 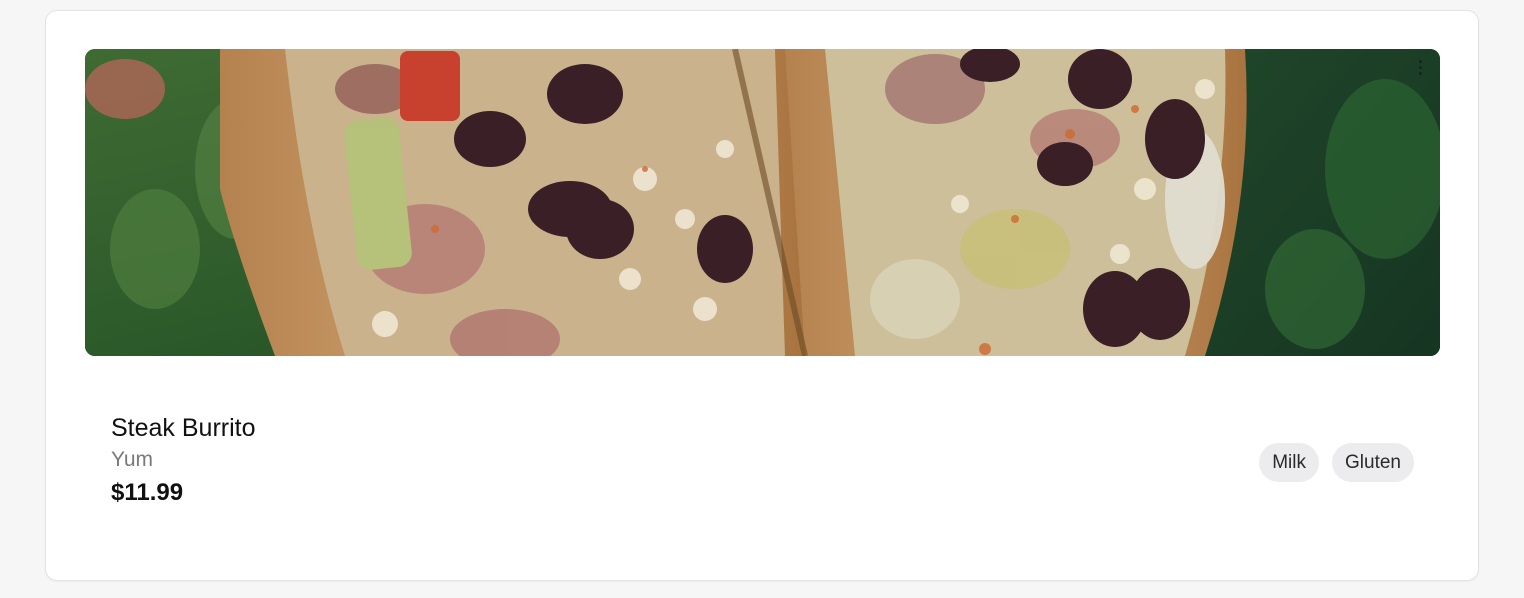 I want to click on item-info: Steak Burrito Yum $11.99, so click(x=183, y=460).